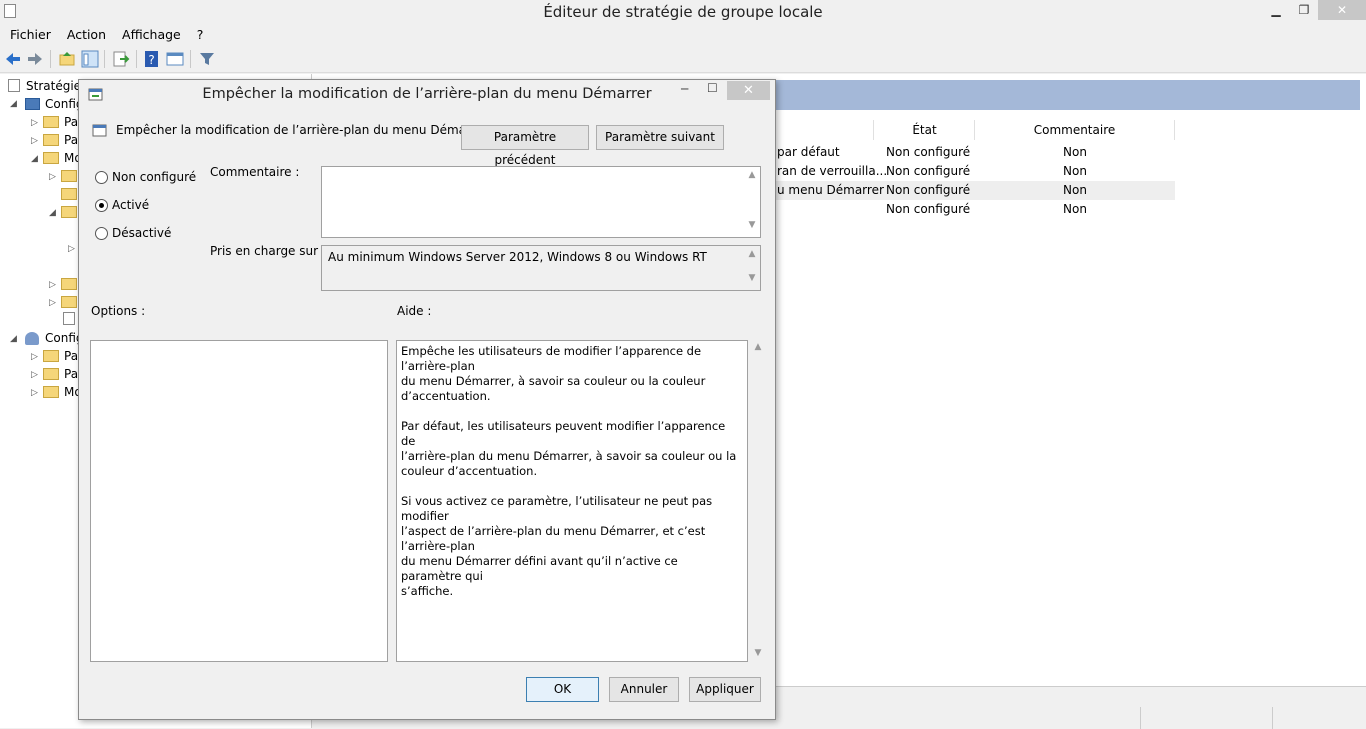  I want to click on row-name: u menu Démarrer, so click(830, 190).